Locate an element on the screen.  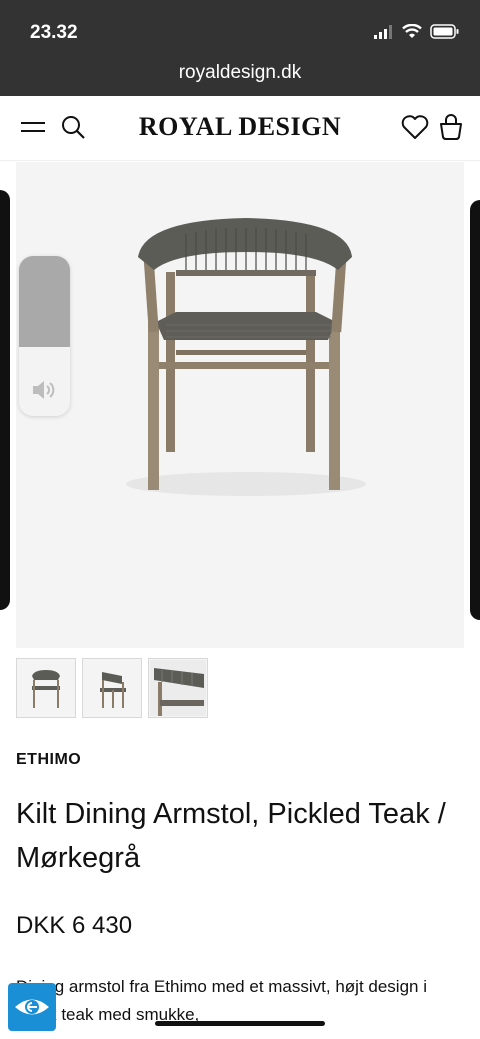
screen-edge-right is located at coordinates (475, 410).